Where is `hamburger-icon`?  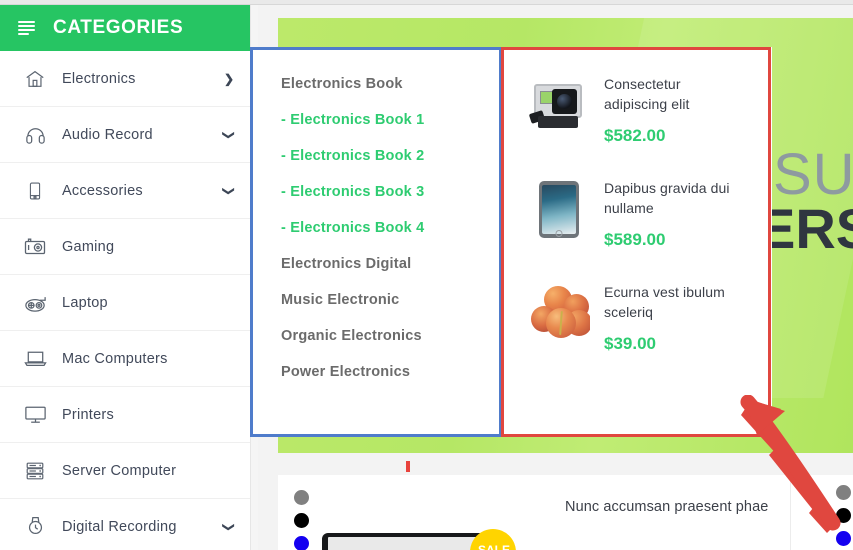
hamburger-icon is located at coordinates (26, 28).